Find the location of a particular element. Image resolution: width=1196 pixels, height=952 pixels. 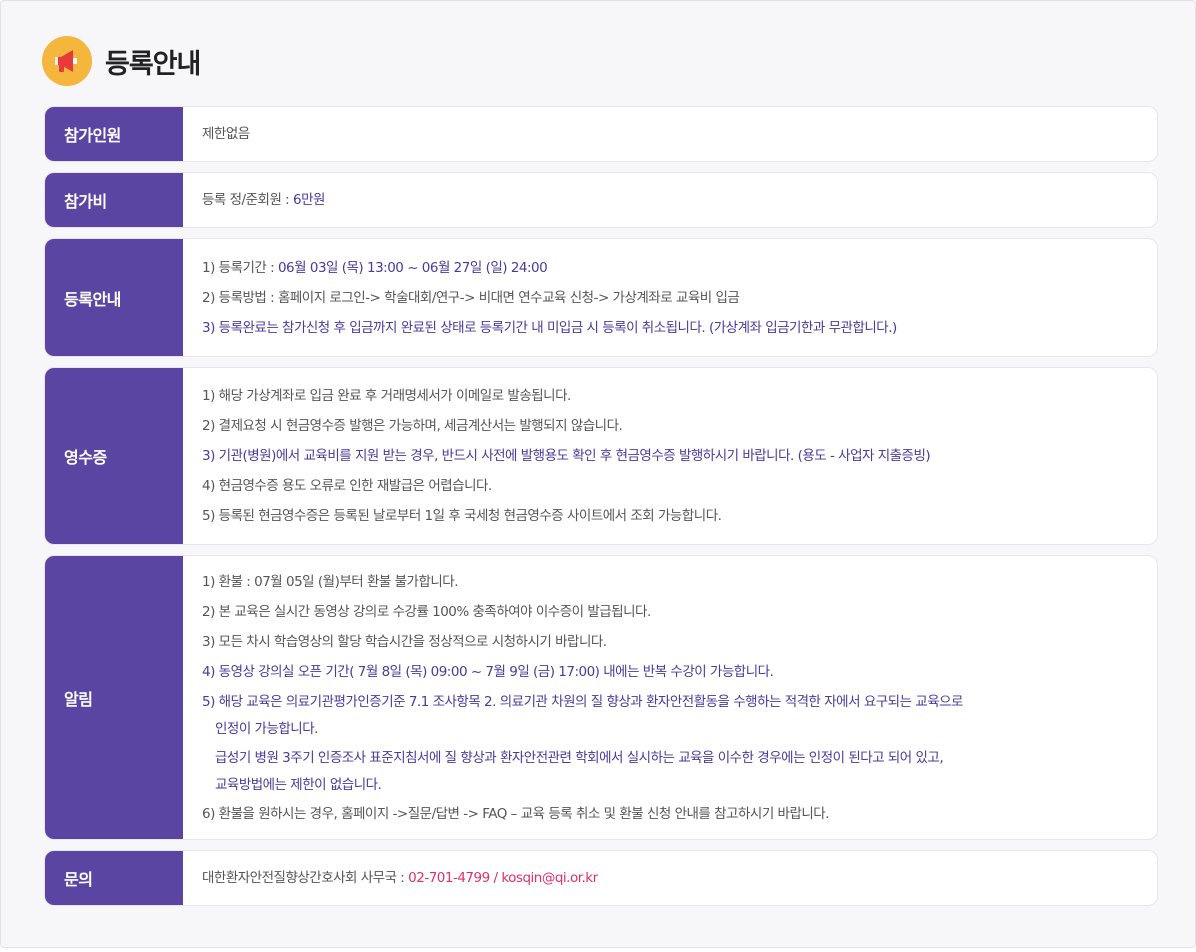

participants-value: 제한없음 is located at coordinates (226, 134).